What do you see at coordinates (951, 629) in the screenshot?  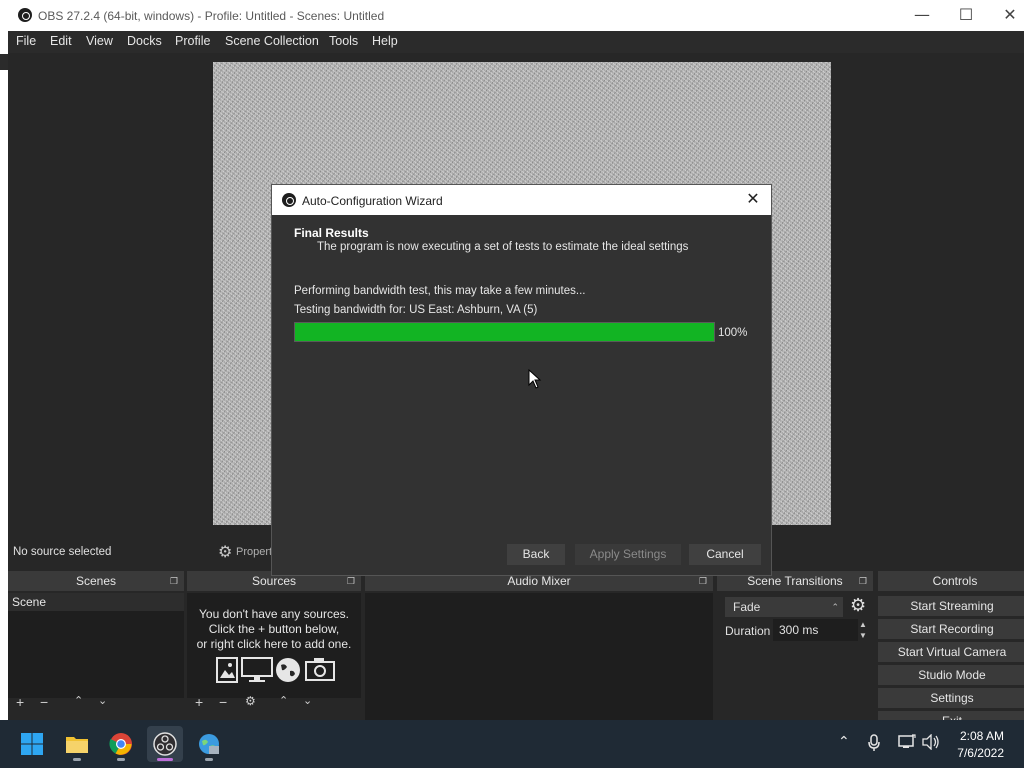 I see `start-recording-button: Start Recording` at bounding box center [951, 629].